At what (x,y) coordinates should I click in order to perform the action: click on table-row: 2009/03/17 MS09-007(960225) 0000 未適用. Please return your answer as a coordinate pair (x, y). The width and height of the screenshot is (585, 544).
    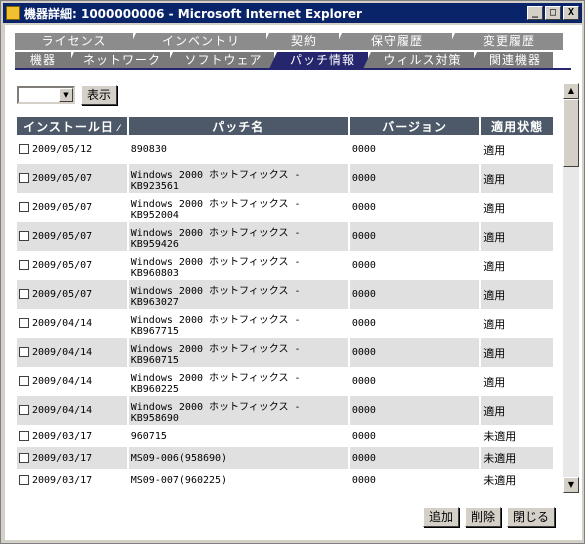
    Looking at the image, I should click on (285, 479).